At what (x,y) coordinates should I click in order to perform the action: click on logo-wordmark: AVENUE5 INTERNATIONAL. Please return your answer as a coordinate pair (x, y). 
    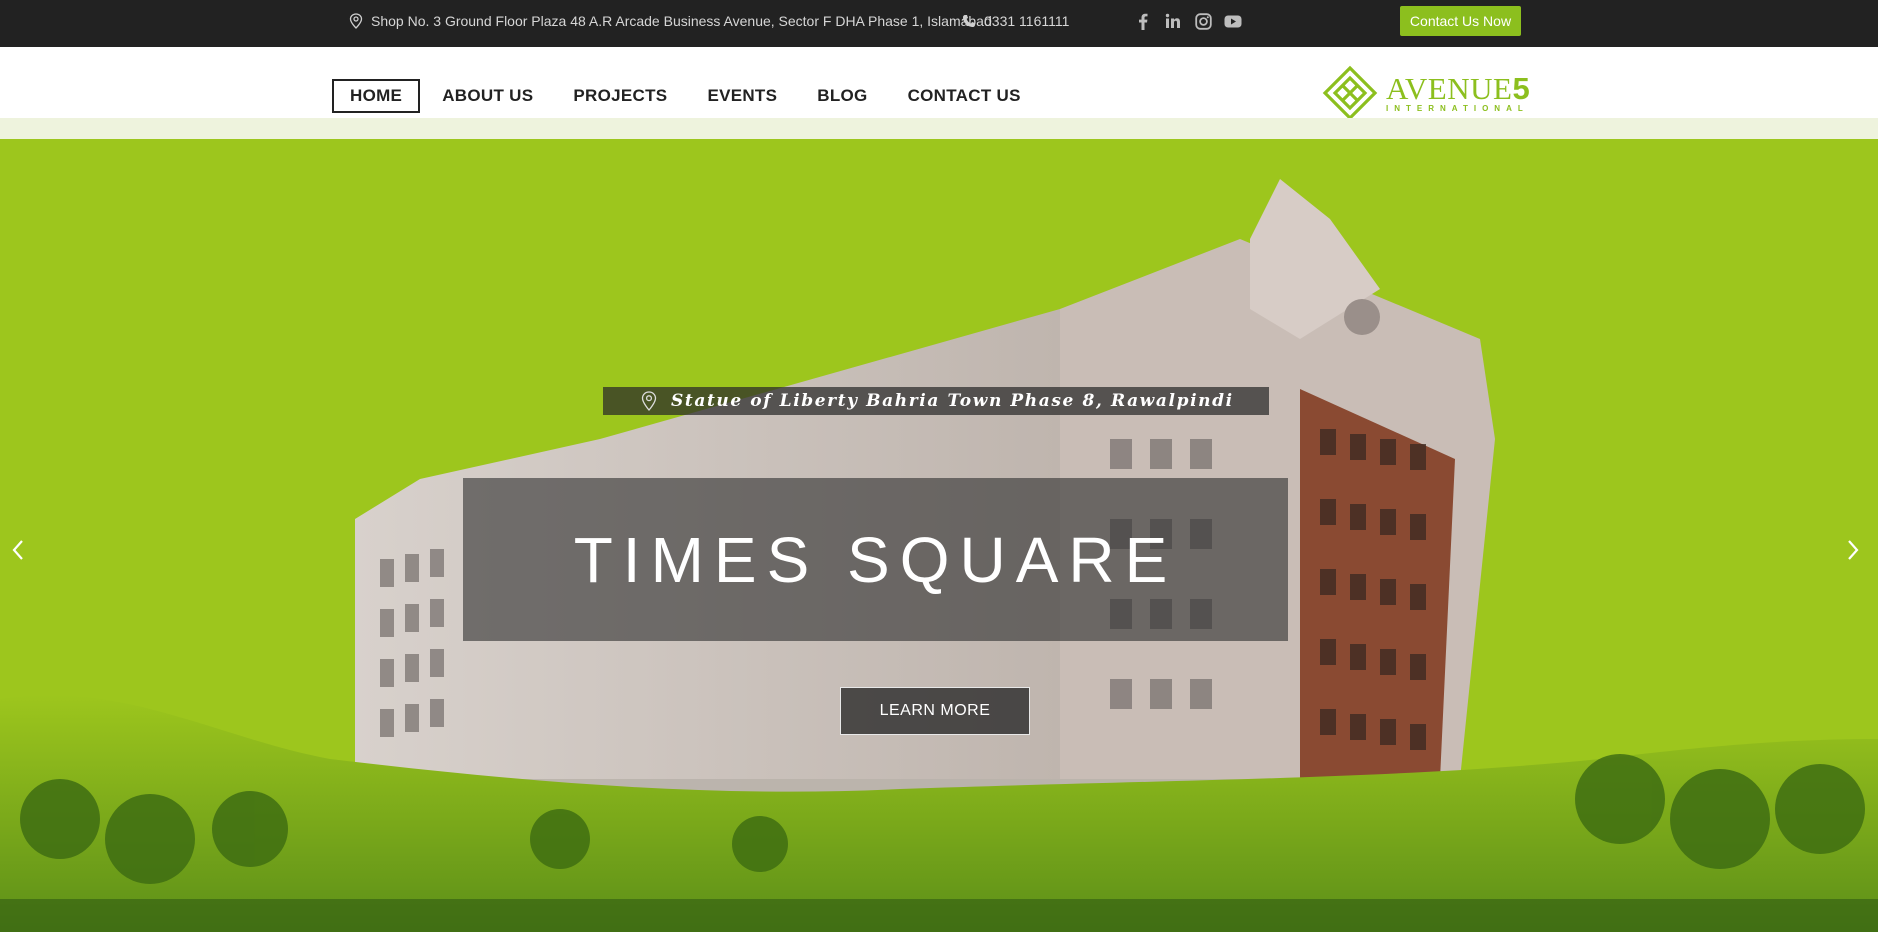
    Looking at the image, I should click on (1458, 91).